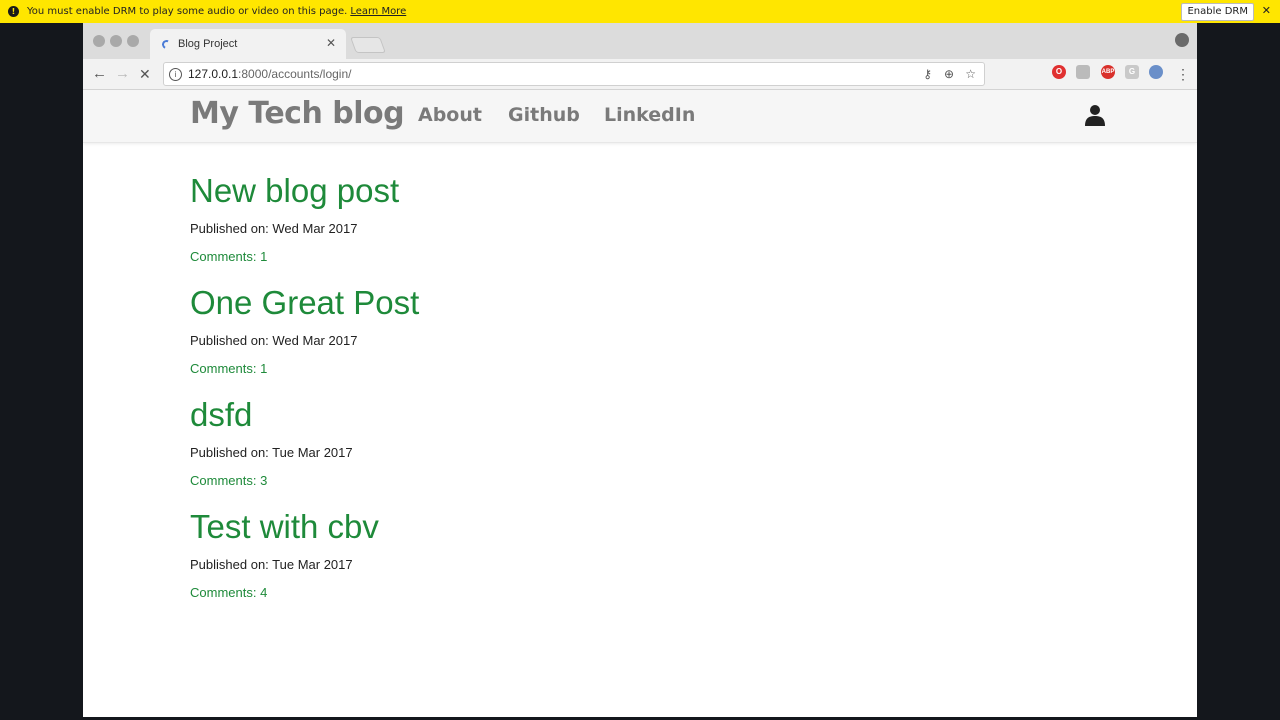 This screenshot has width=1280, height=720. Describe the element at coordinates (295, 74) in the screenshot. I see `url-path: :8000/accounts/login/` at that location.